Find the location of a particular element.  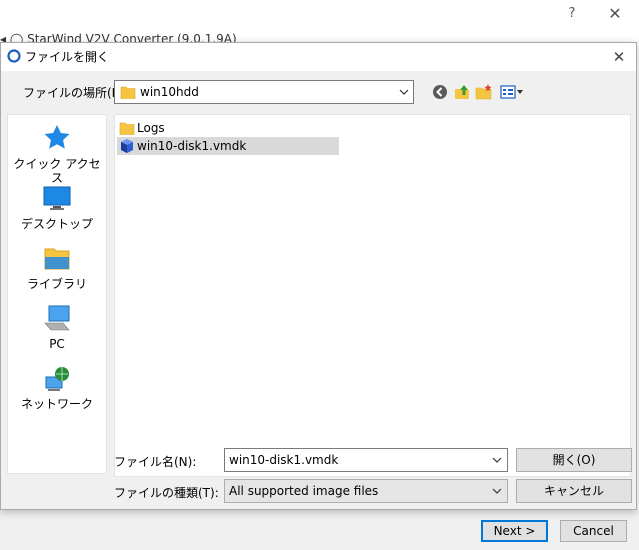

place-quick-access: クイック アクセス is located at coordinates (57, 154).